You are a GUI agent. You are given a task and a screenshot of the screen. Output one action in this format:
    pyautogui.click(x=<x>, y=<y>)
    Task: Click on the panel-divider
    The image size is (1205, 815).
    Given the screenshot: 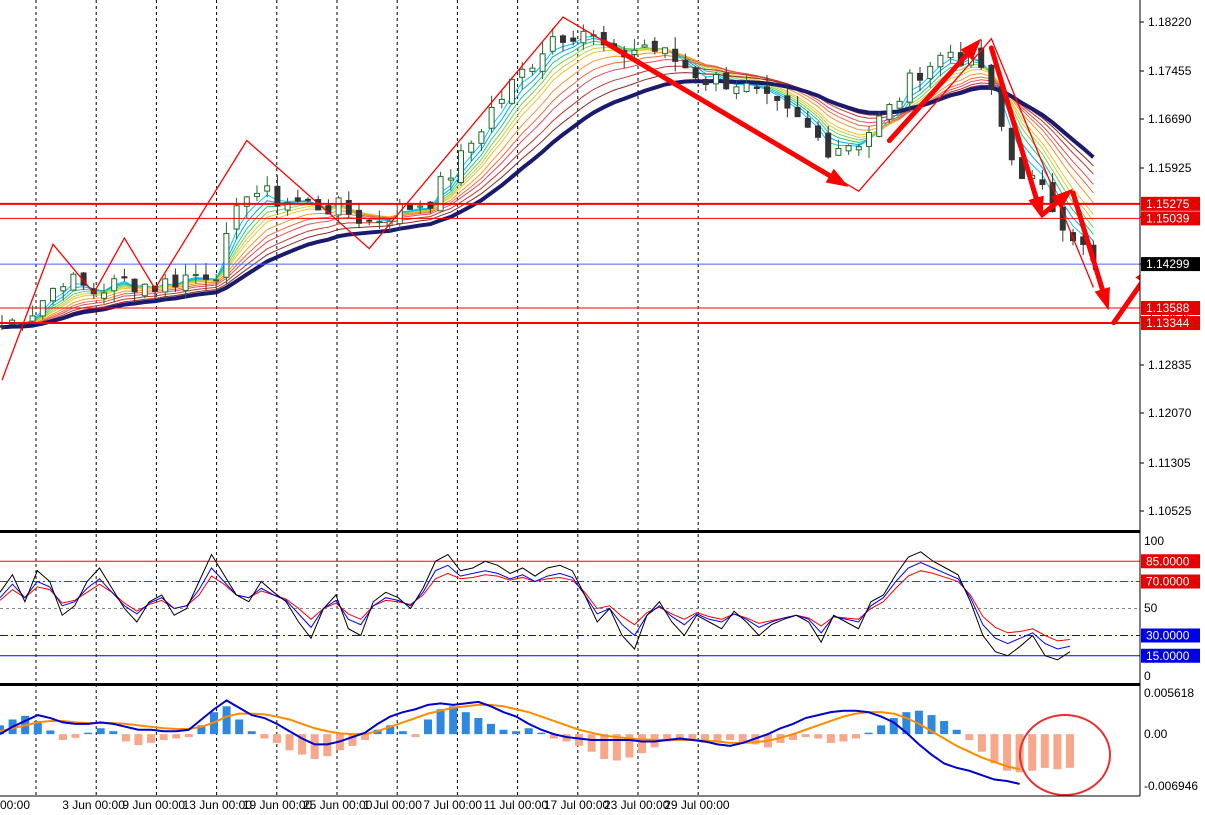 What is the action you would take?
    pyautogui.click(x=570, y=684)
    